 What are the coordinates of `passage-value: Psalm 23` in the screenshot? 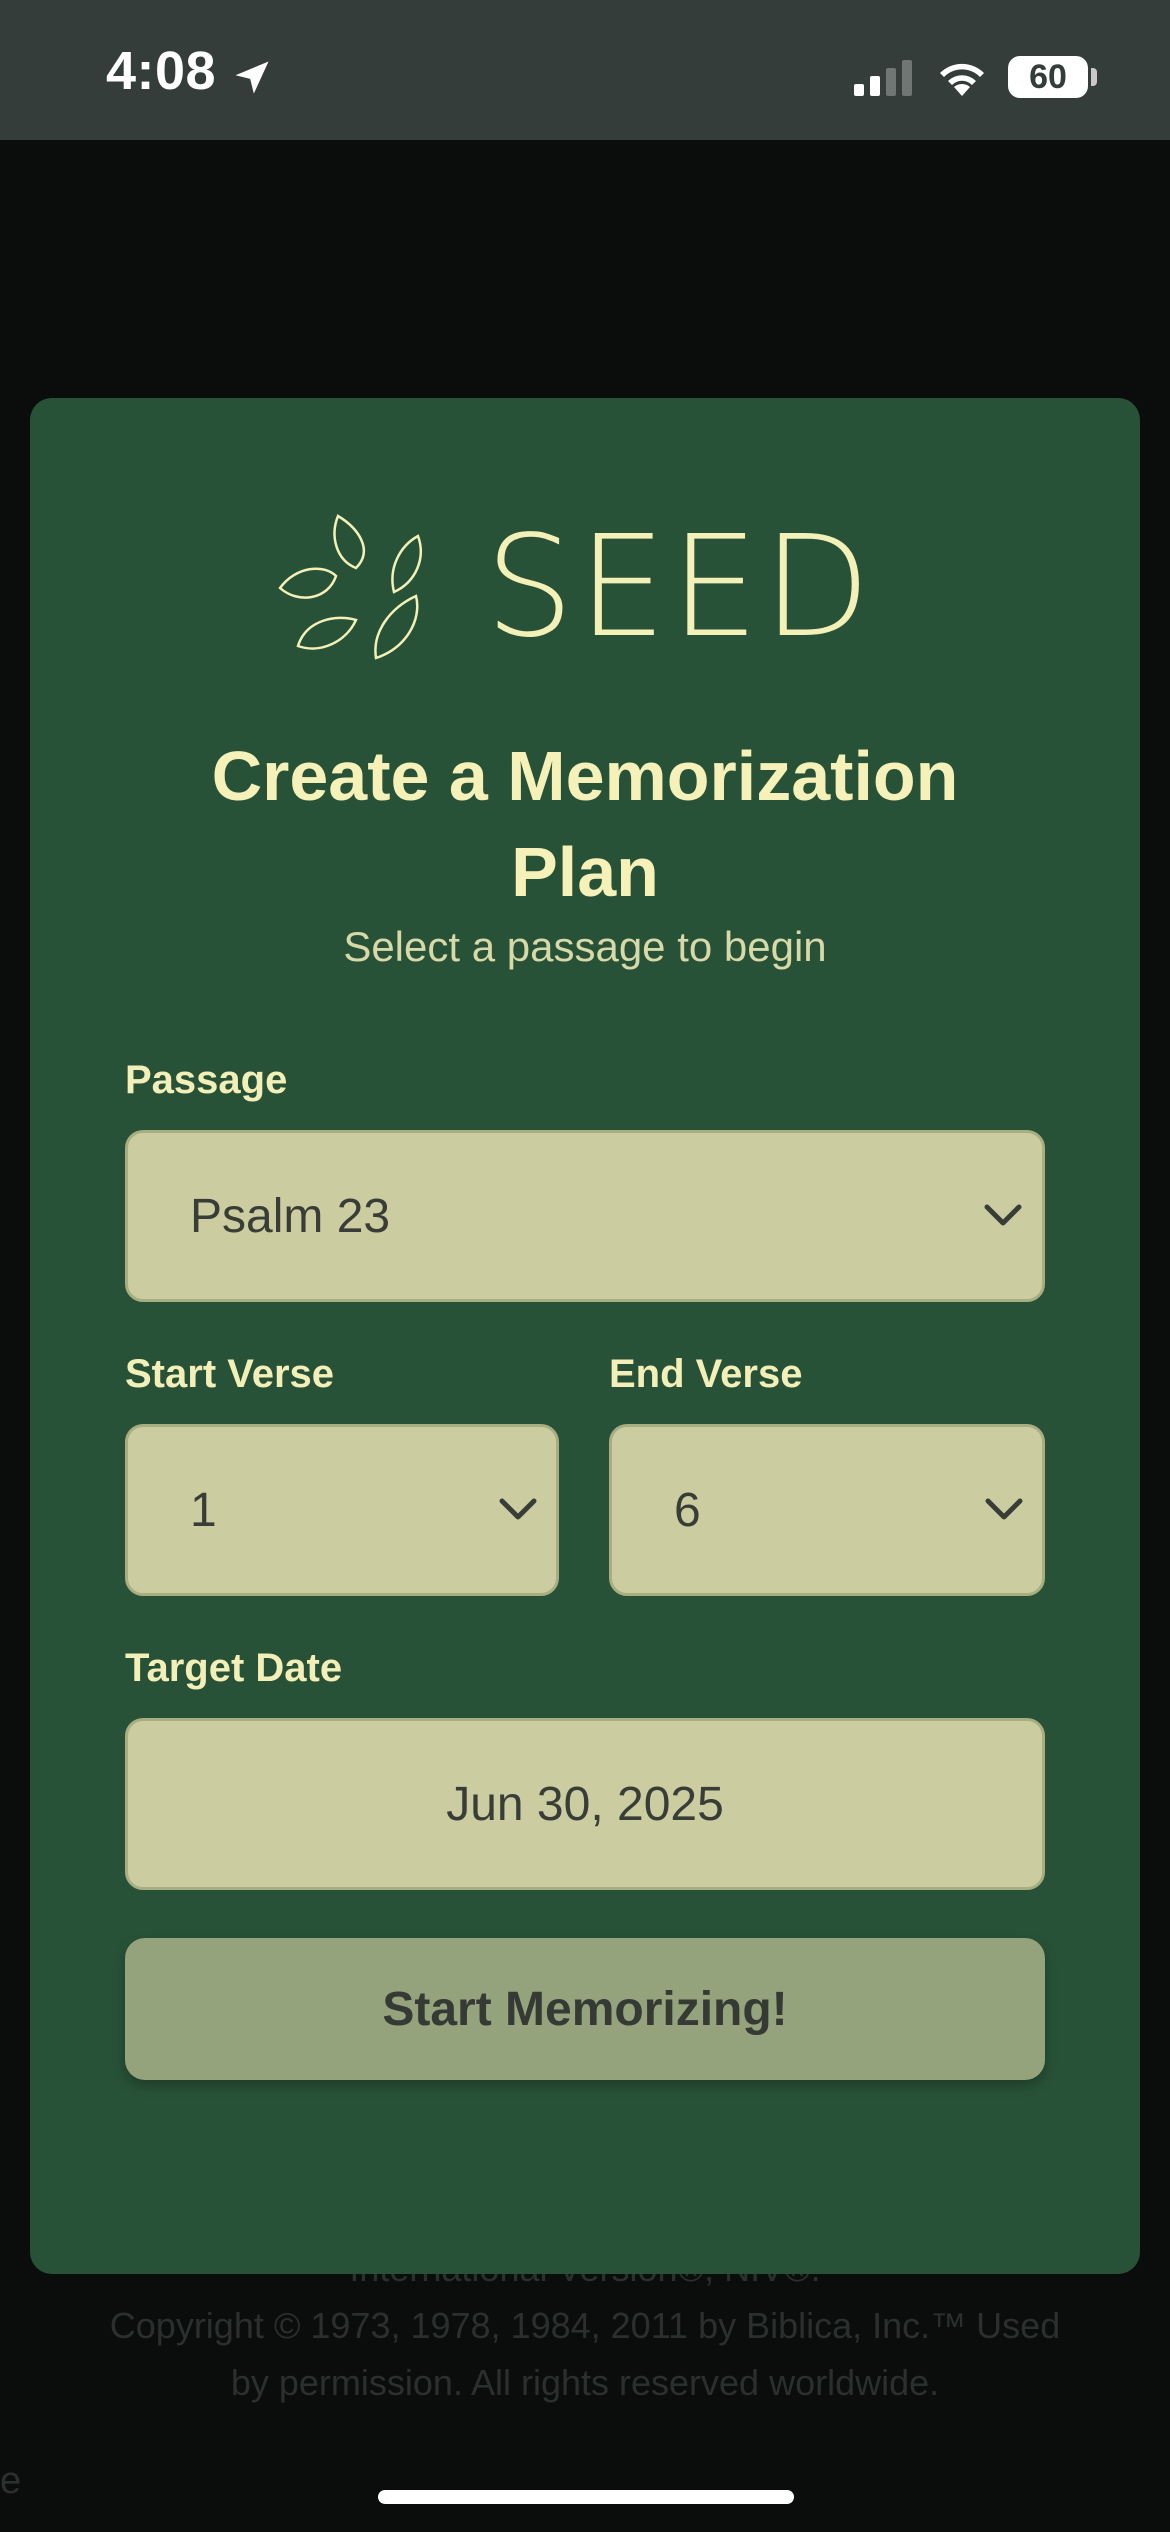 It's located at (290, 1216).